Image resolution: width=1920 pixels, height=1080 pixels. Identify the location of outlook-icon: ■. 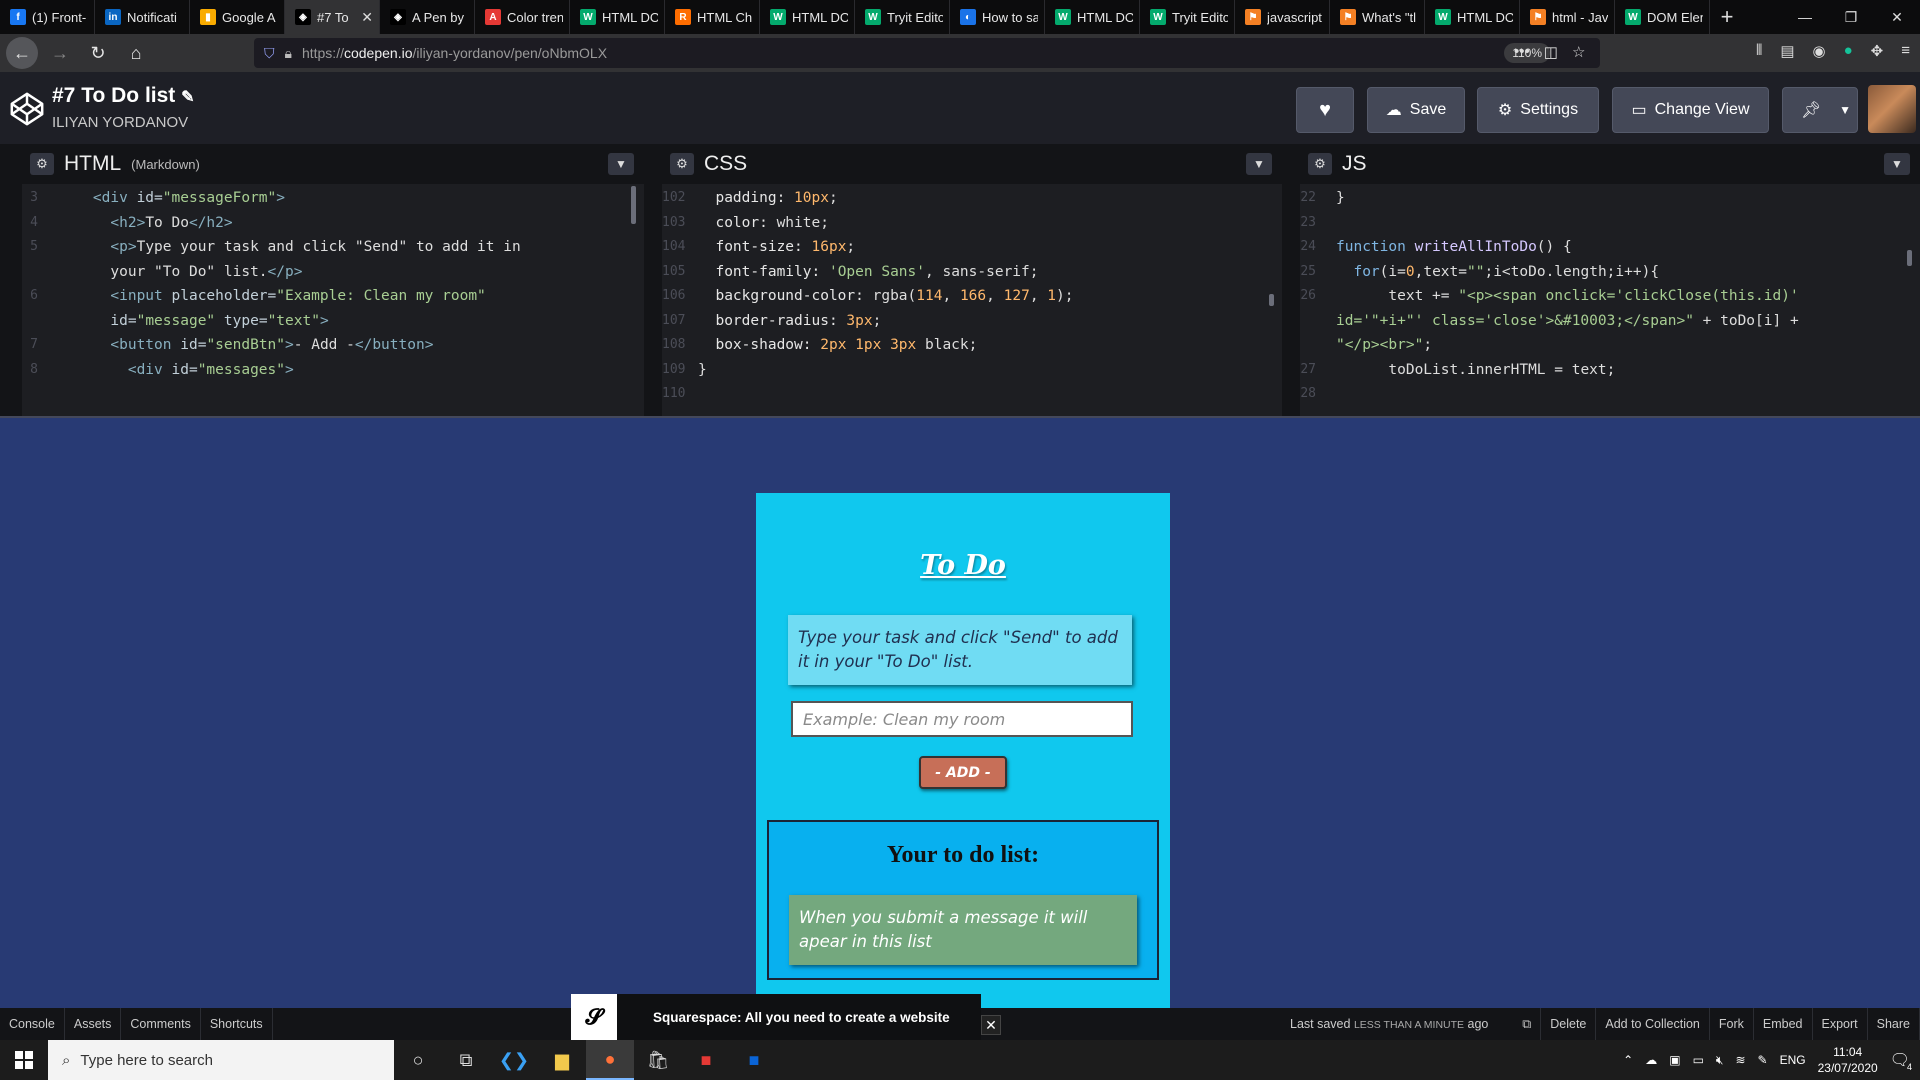
(754, 1060).